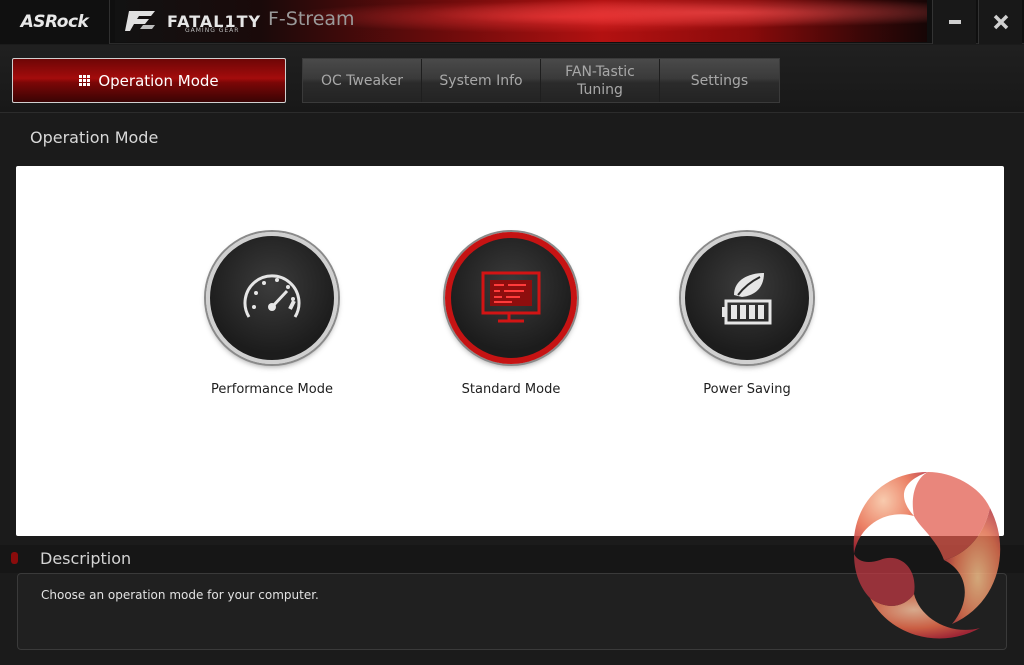 The width and height of the screenshot is (1024, 665). I want to click on performance-mode-option: Performance Mode, so click(272, 314).